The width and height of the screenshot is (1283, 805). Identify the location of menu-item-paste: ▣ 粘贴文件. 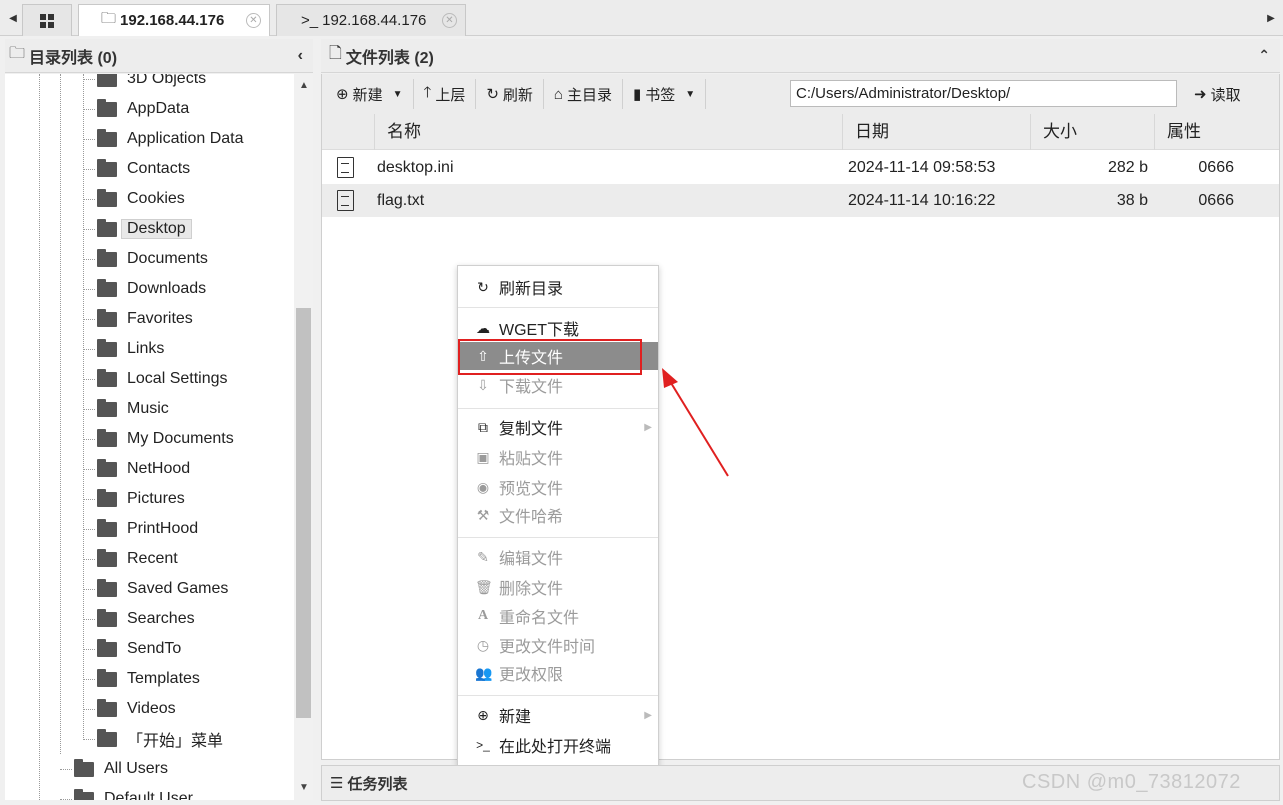
(558, 457).